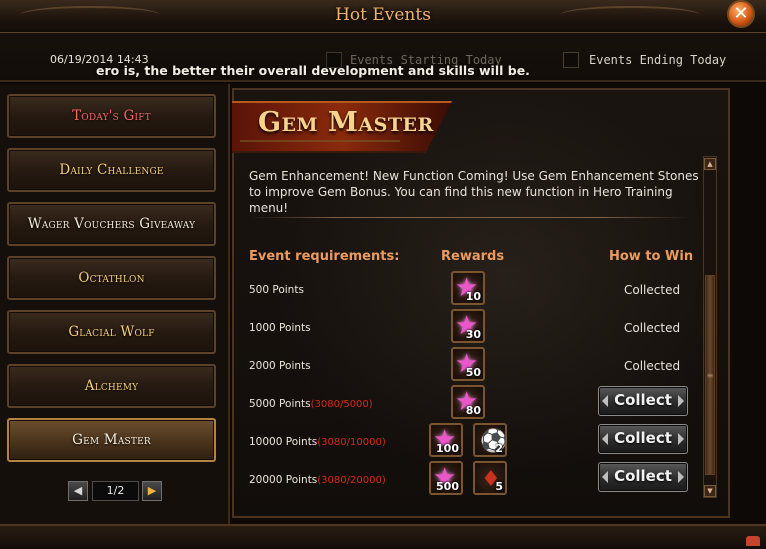  I want to click on reward-slot: ★ 30, so click(468, 326).